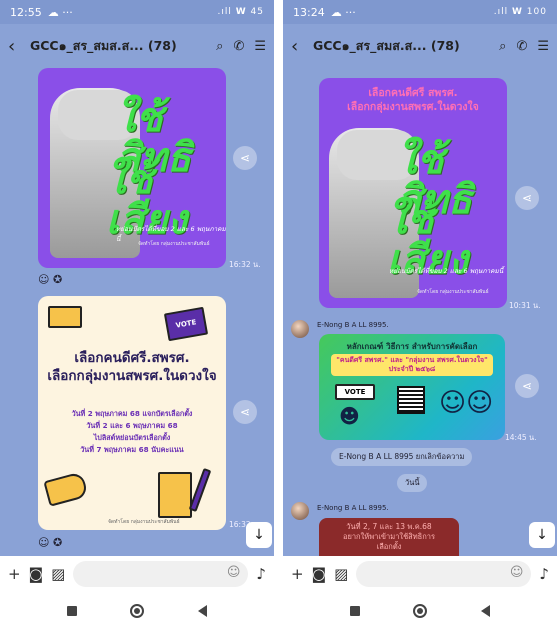 The width and height of the screenshot is (557, 630). I want to click on criteria-title: หลักเกณฑ์ วิธีการ สำหรับการคัดเลือก, so click(412, 346).